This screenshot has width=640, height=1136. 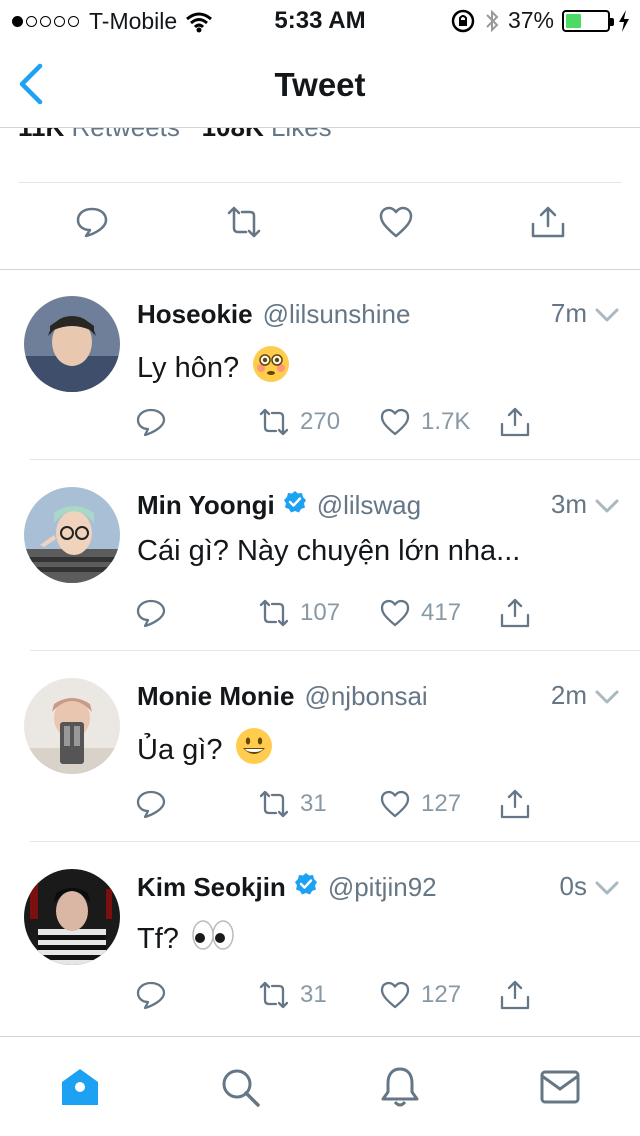 What do you see at coordinates (463, 20) in the screenshot?
I see `rotation-lock-icon` at bounding box center [463, 20].